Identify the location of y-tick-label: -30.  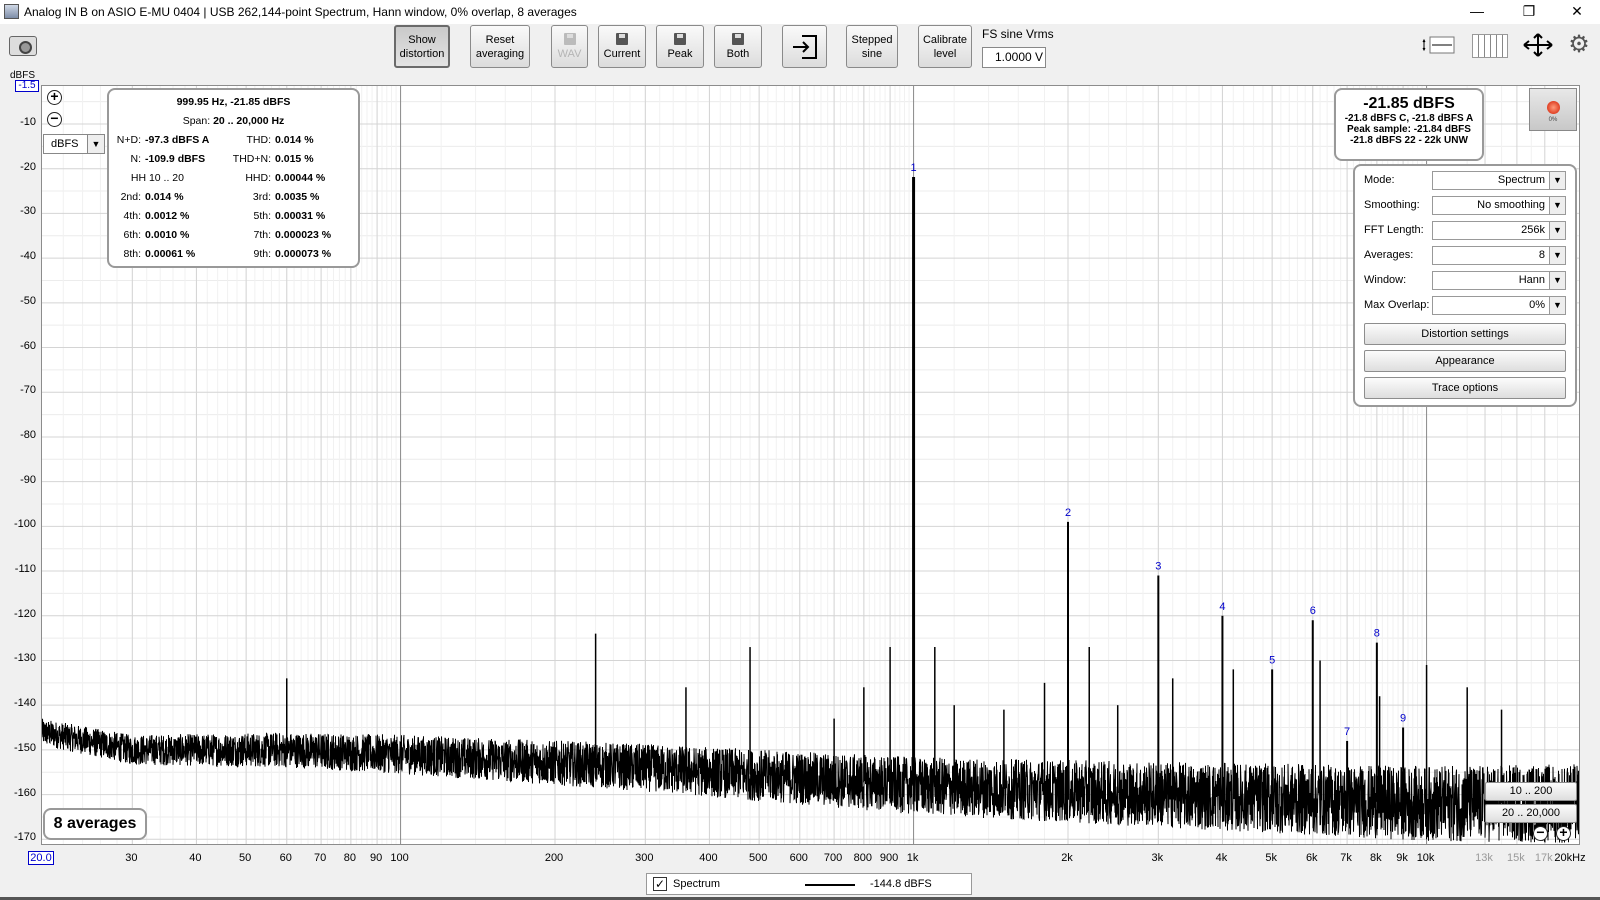
(28, 211).